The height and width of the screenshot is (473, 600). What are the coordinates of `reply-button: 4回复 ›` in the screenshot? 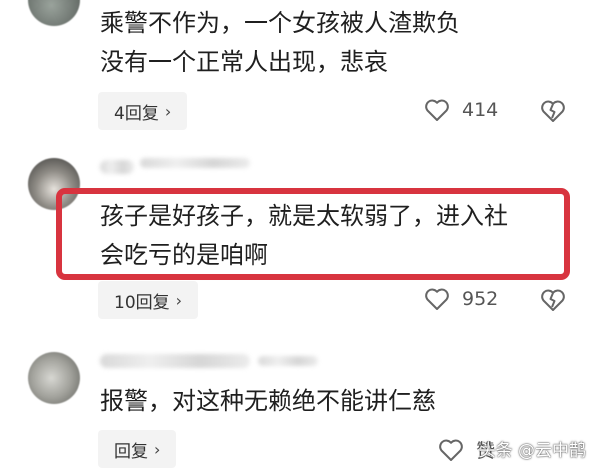 It's located at (143, 111).